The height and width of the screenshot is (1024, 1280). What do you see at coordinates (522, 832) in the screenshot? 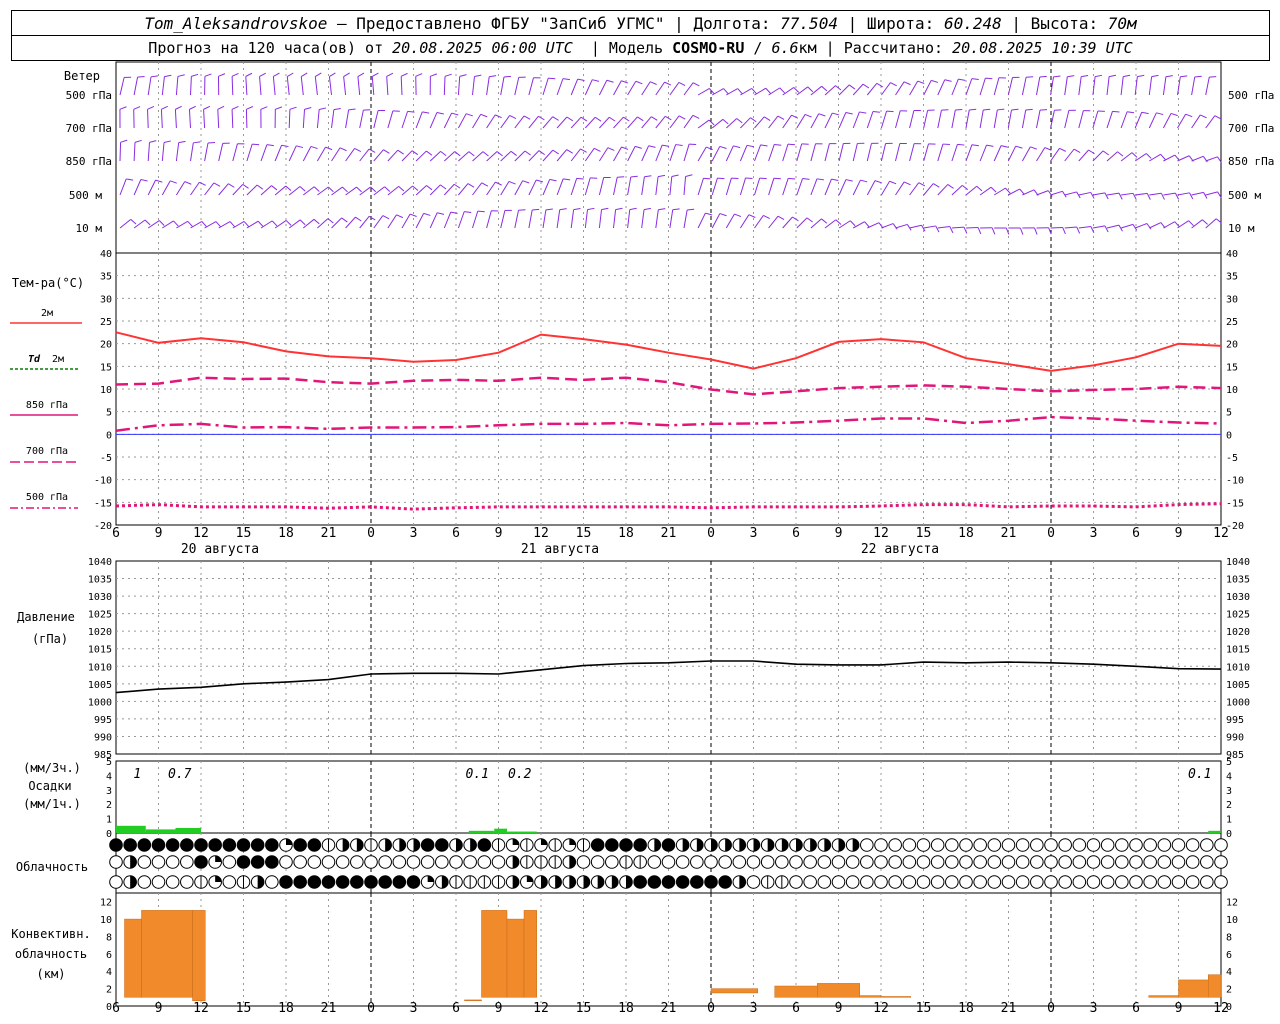
I see `precip-bar` at bounding box center [522, 832].